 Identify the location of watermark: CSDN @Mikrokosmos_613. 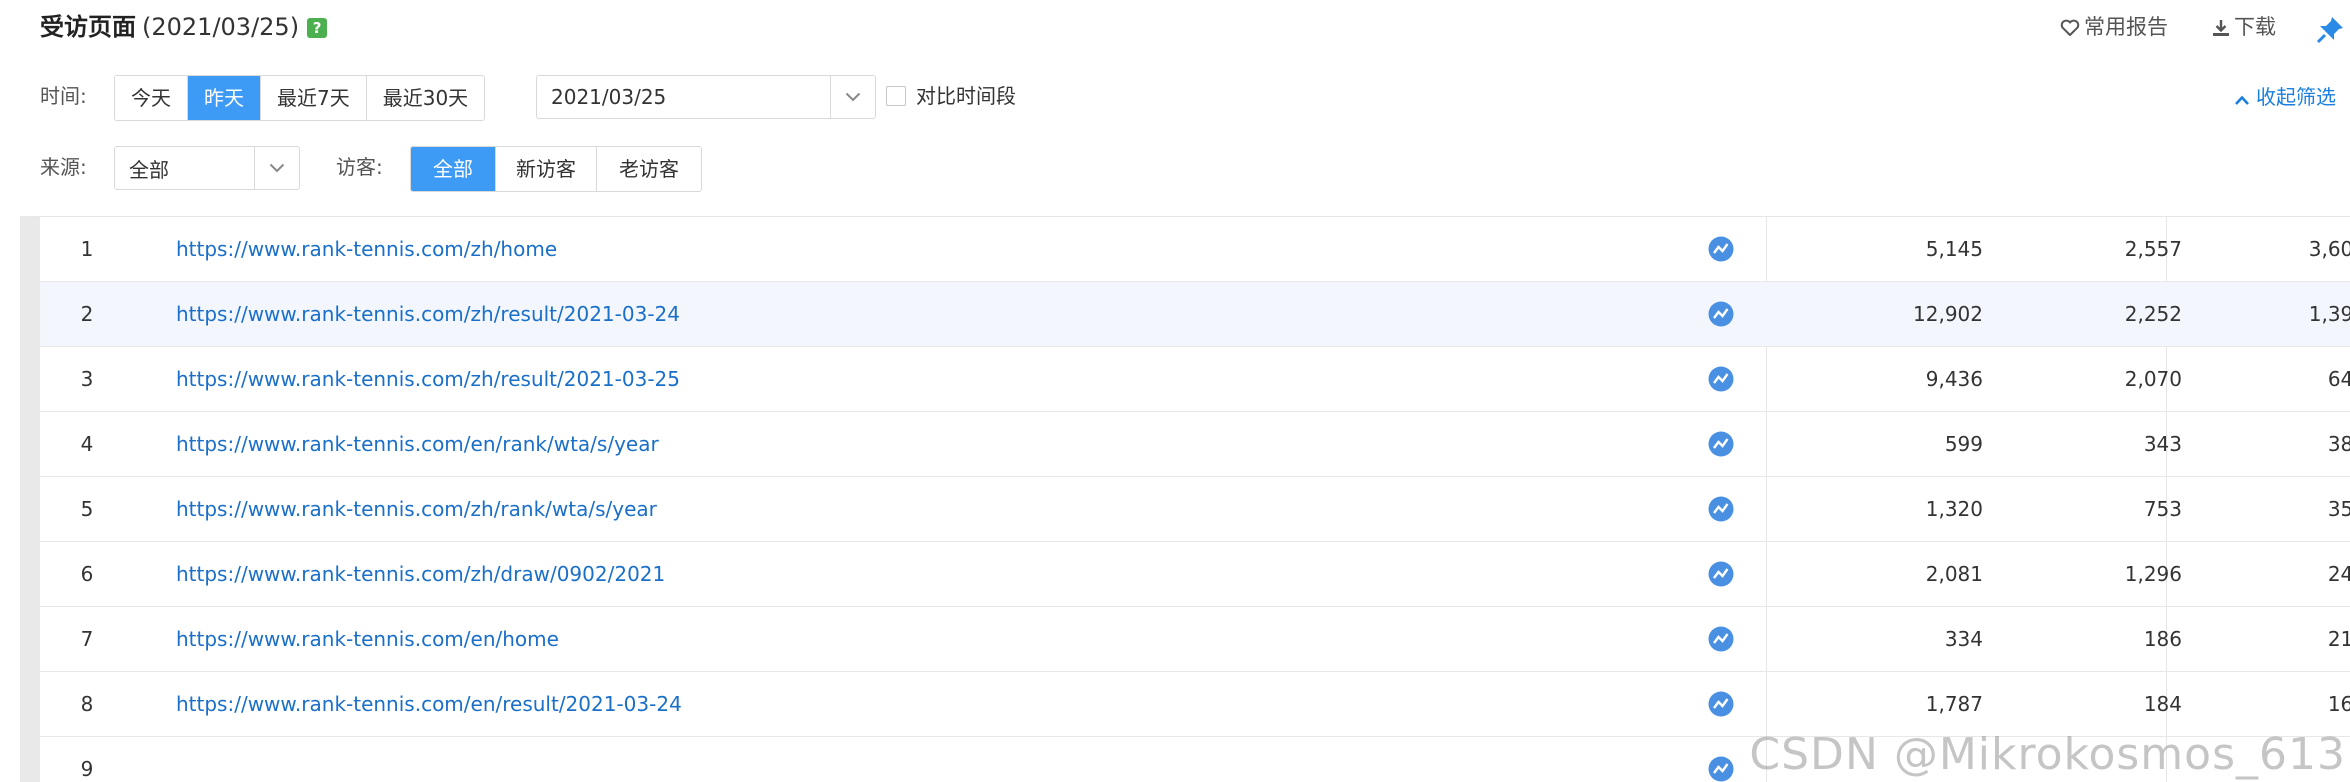
(2047, 754).